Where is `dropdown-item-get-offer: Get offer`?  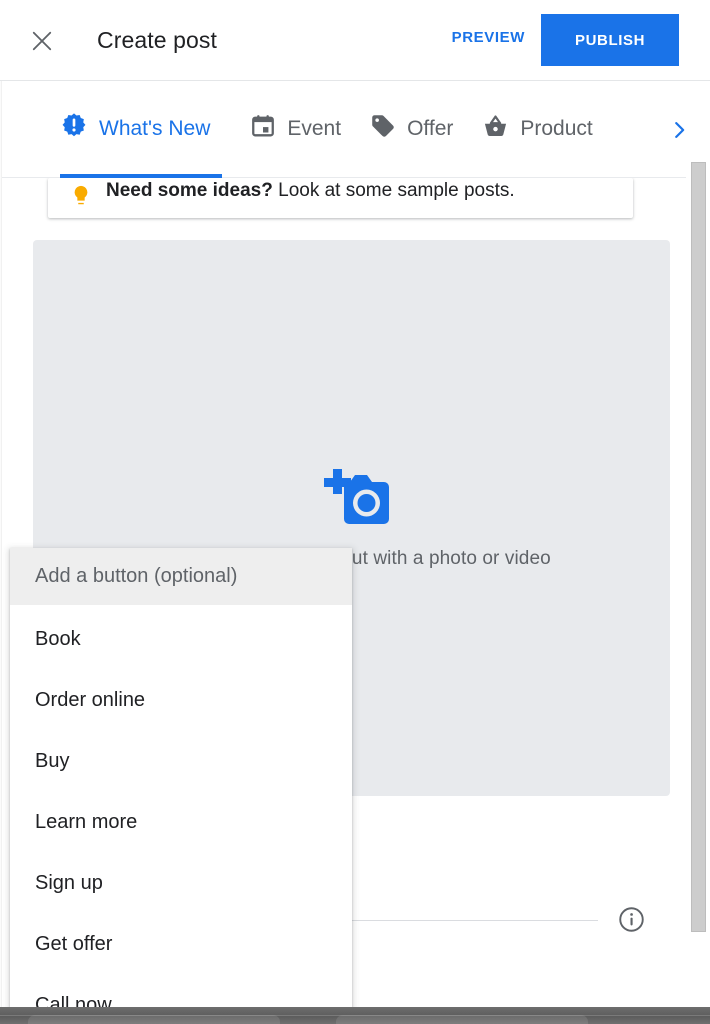
dropdown-item-get-offer: Get offer is located at coordinates (181, 944).